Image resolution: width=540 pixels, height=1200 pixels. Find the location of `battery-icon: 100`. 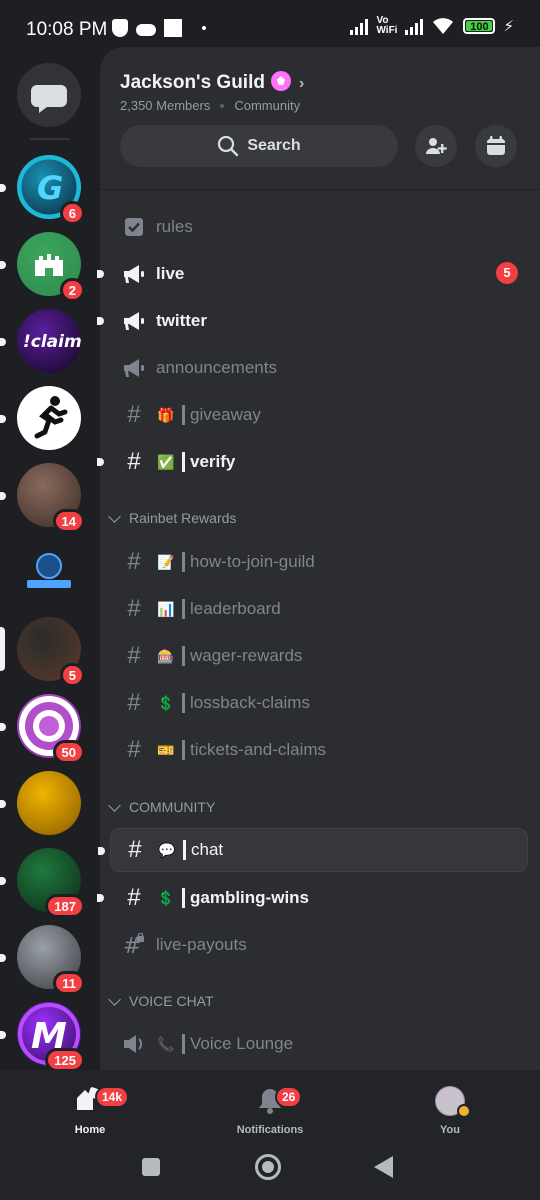

battery-icon: 100 is located at coordinates (479, 26).